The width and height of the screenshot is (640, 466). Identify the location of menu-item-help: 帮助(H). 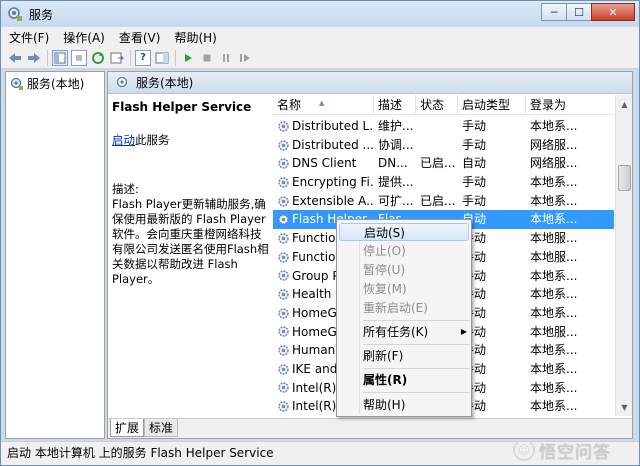
(384, 405).